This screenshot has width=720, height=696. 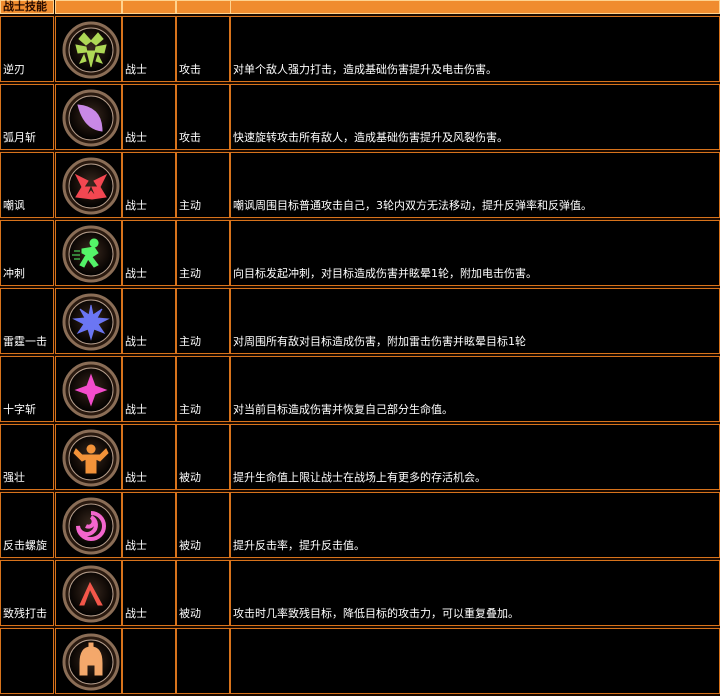 What do you see at coordinates (91, 254) in the screenshot?
I see `sprinting-man-icon` at bounding box center [91, 254].